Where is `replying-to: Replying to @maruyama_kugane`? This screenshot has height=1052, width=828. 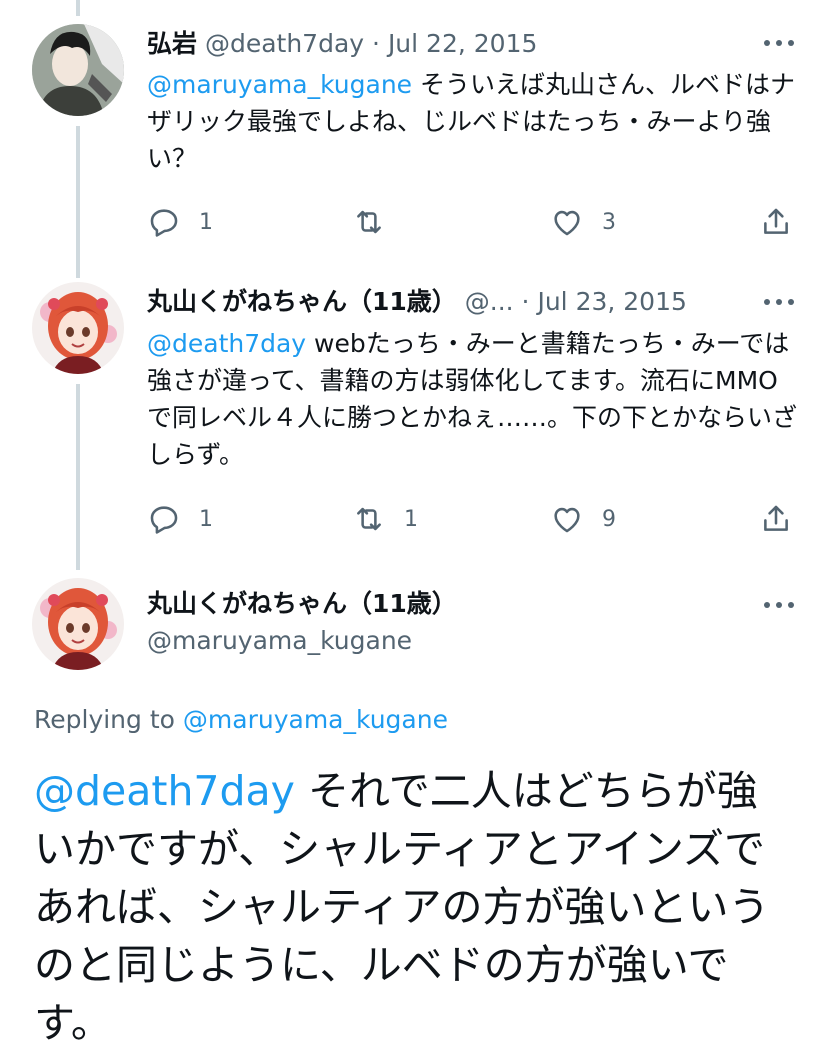 replying-to: Replying to @maruyama_kugane is located at coordinates (241, 720).